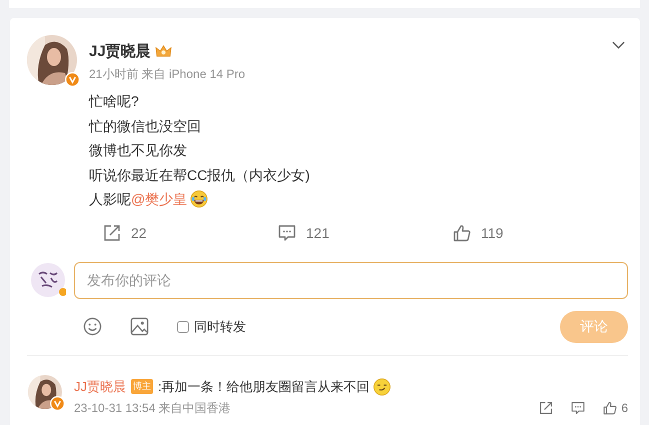 This screenshot has width=649, height=425. What do you see at coordinates (264, 387) in the screenshot?
I see `comment-text: :再加一条！给他朋友圈留言从来不回` at bounding box center [264, 387].